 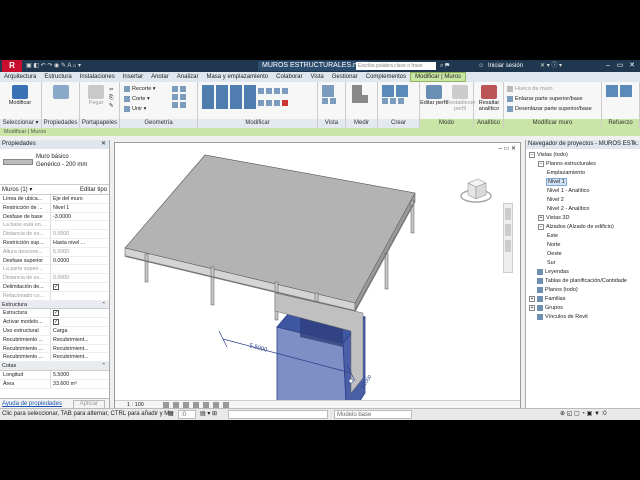 I want to click on section-structure: Estructura ⌃, so click(x=54, y=305).